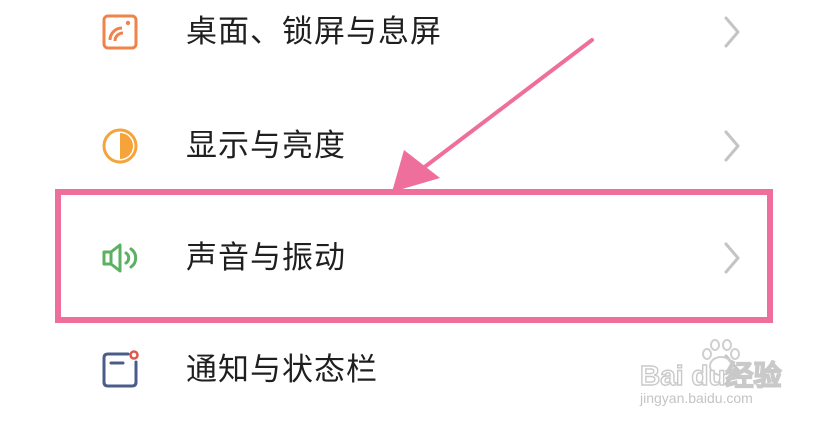  What do you see at coordinates (266, 258) in the screenshot?
I see `settings-item-label: 声音与振动` at bounding box center [266, 258].